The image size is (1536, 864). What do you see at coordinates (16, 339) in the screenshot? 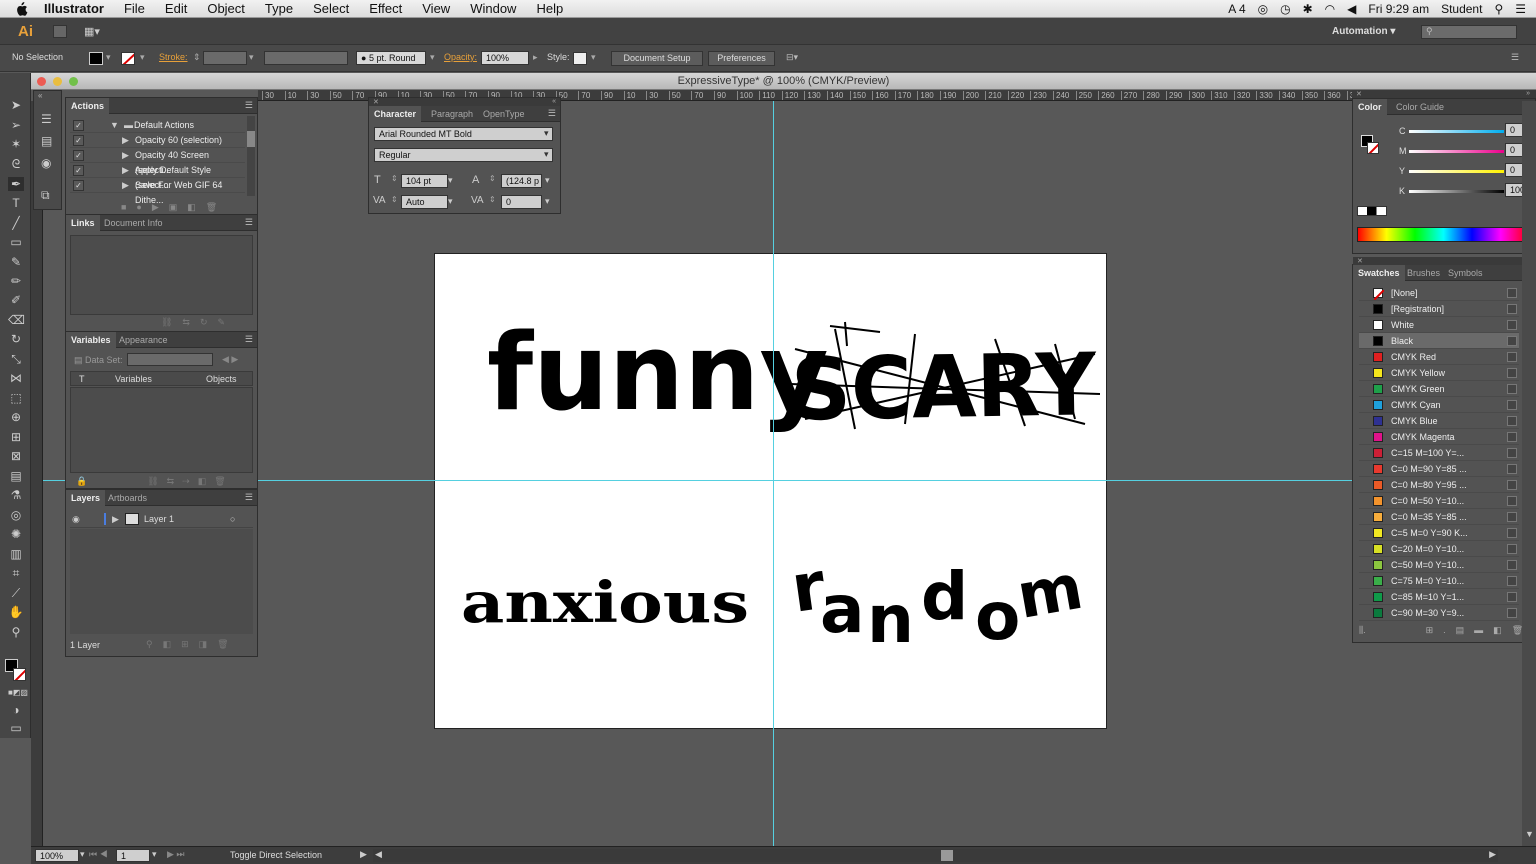
I see `rotate-tool-icon: ↻` at bounding box center [16, 339].